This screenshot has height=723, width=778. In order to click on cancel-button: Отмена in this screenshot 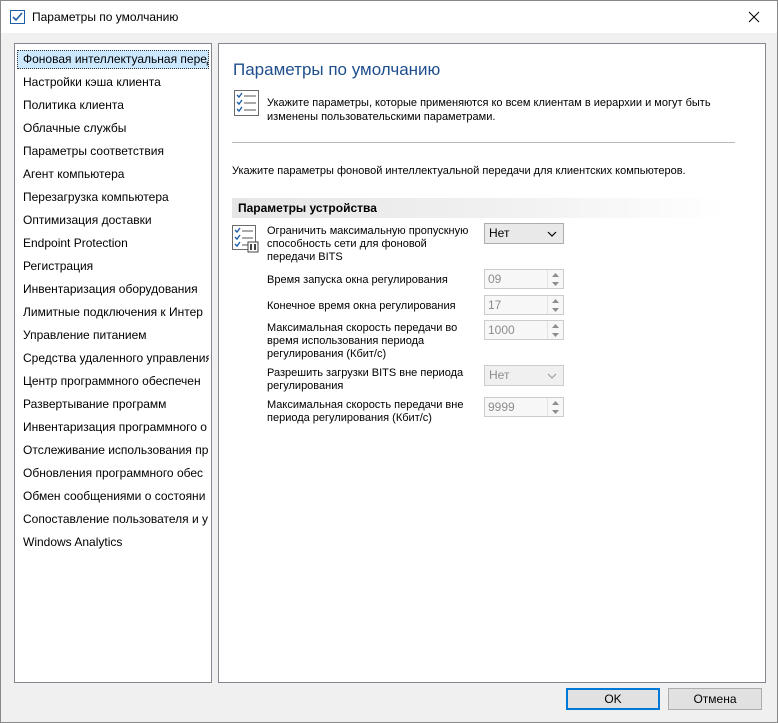, I will do `click(715, 699)`.